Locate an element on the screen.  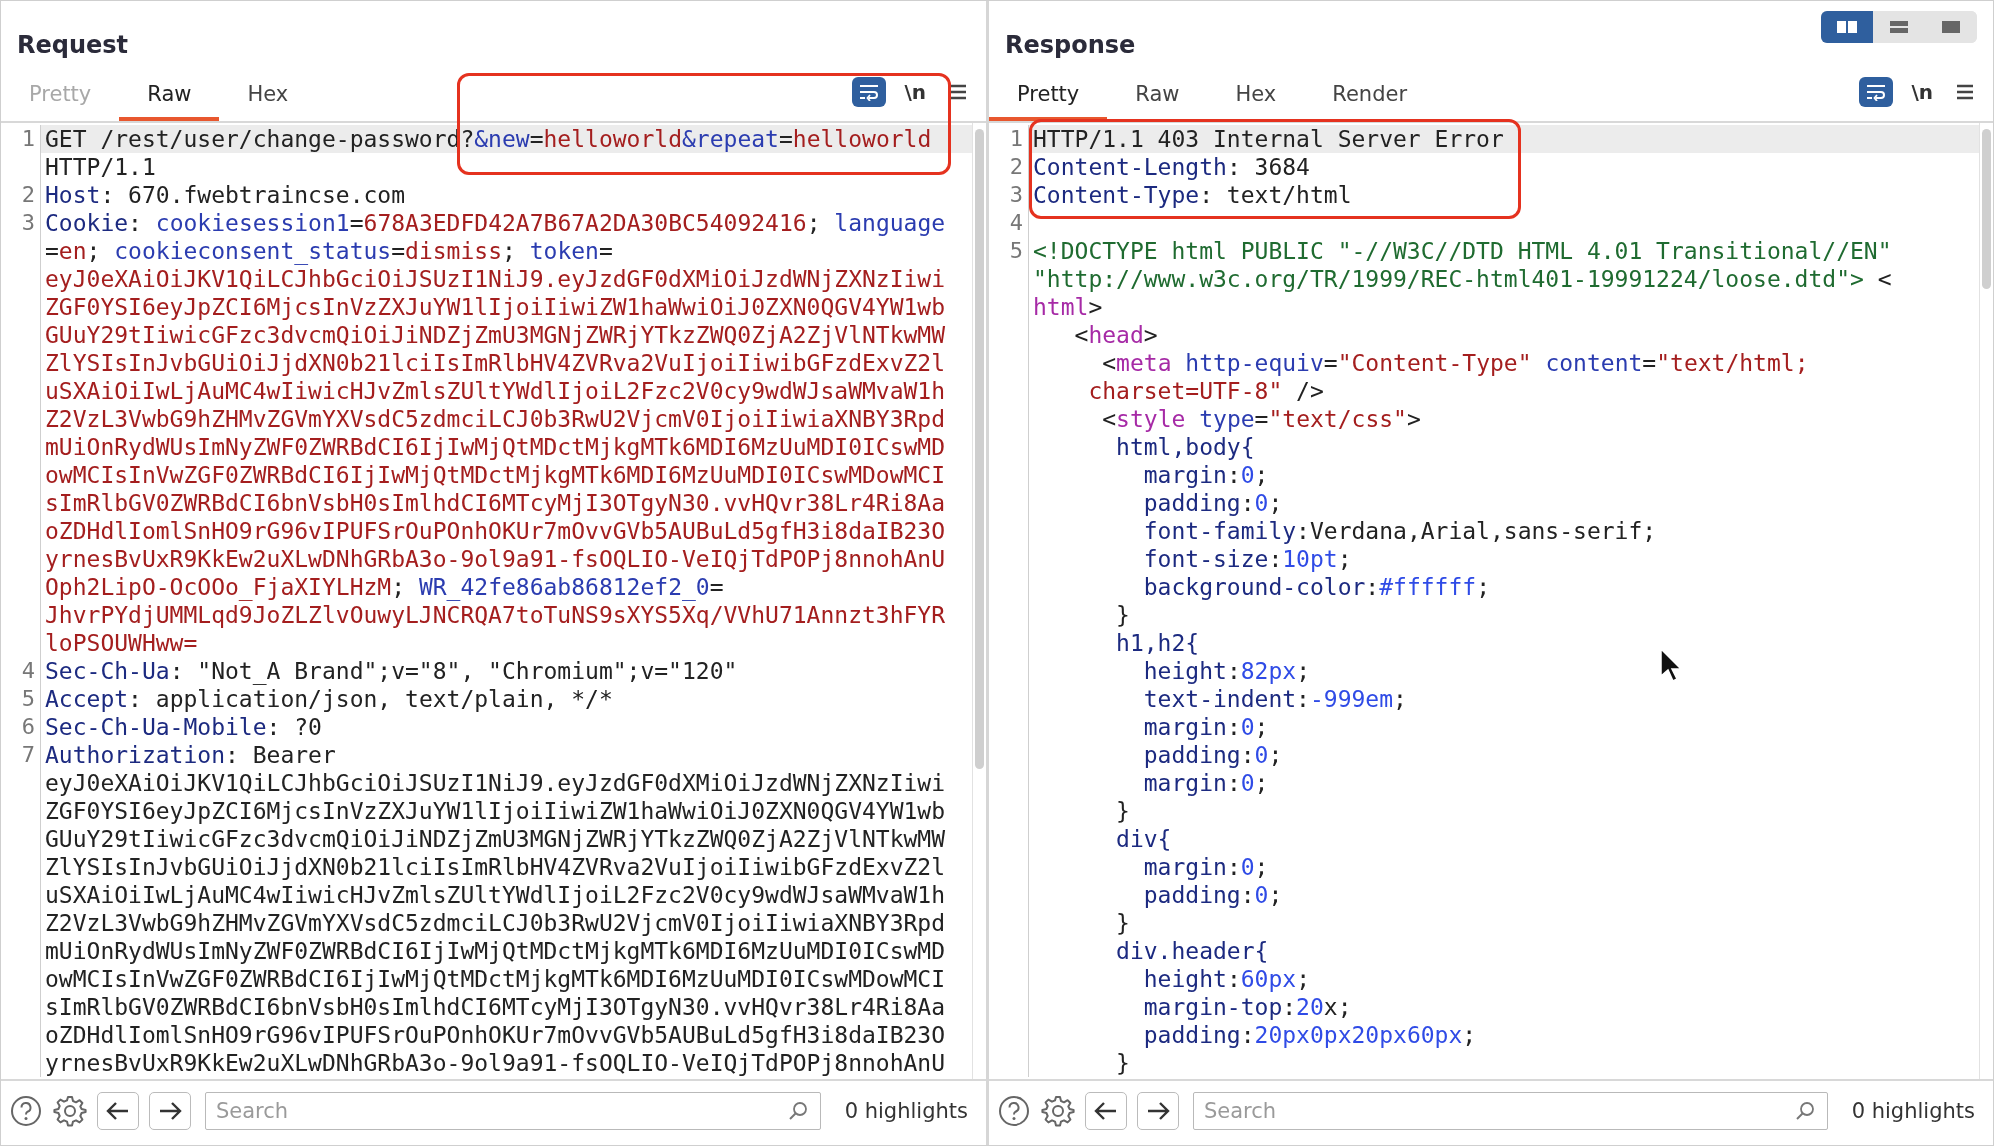
code-line: "http://www.w3c.org/TR/1999/REC-html401-19991224/loose.dtd"> < is located at coordinates (1462, 279).